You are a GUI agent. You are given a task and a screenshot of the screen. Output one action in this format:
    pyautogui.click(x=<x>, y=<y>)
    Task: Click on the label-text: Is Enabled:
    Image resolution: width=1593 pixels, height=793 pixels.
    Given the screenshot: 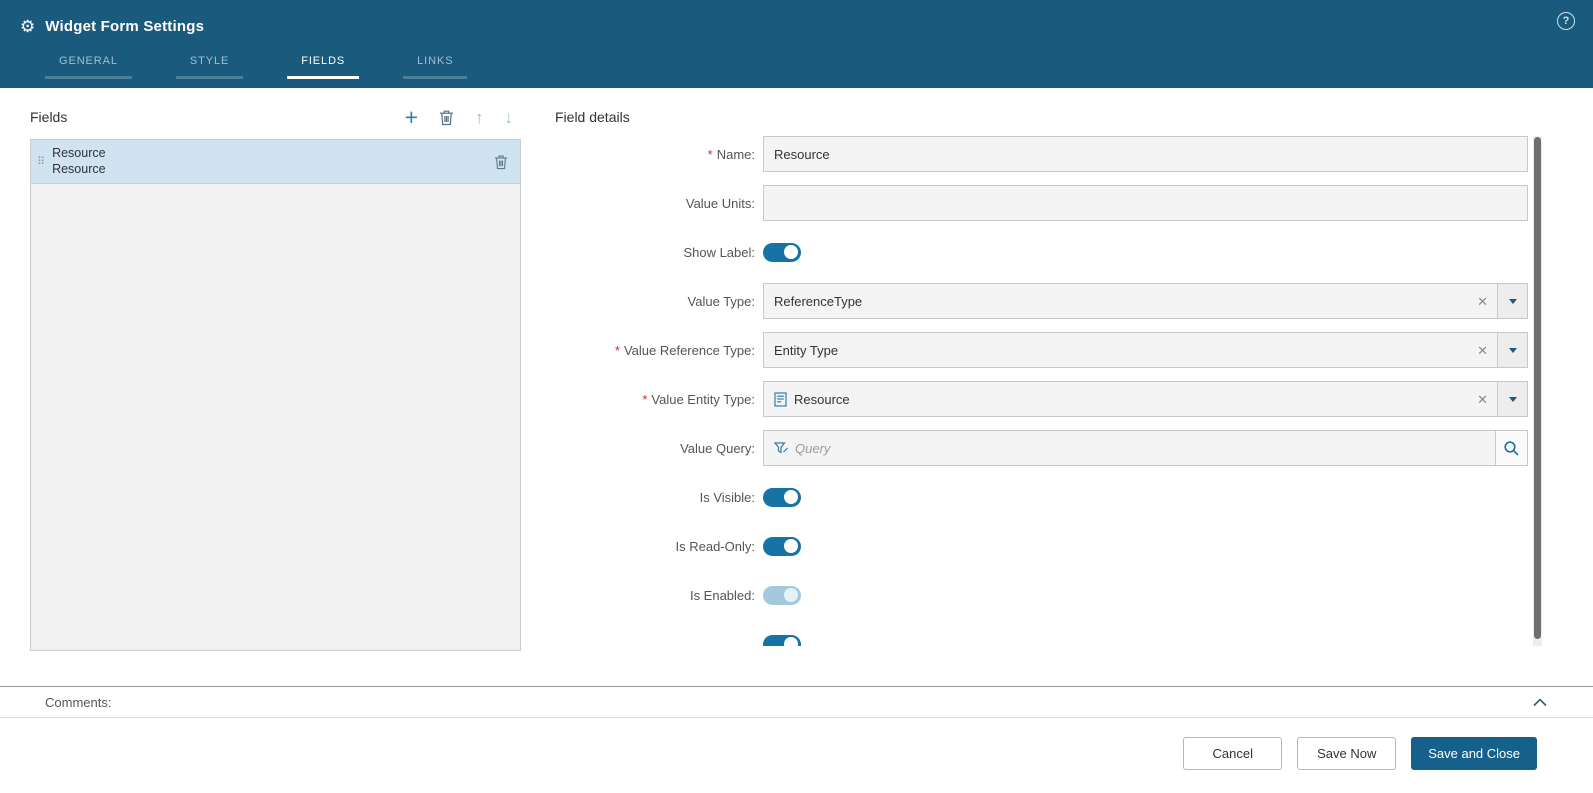 What is the action you would take?
    pyautogui.click(x=722, y=595)
    